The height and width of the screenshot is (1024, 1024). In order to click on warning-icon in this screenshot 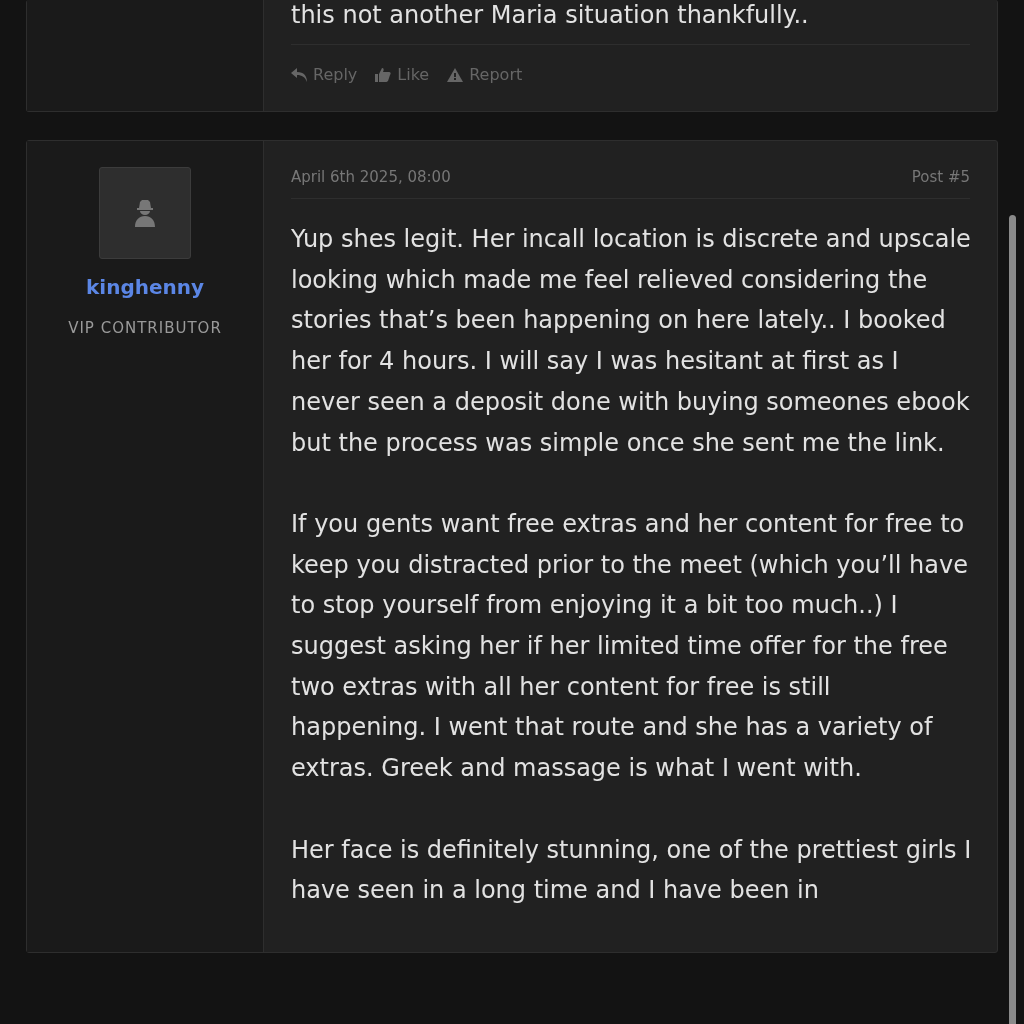, I will do `click(455, 74)`.